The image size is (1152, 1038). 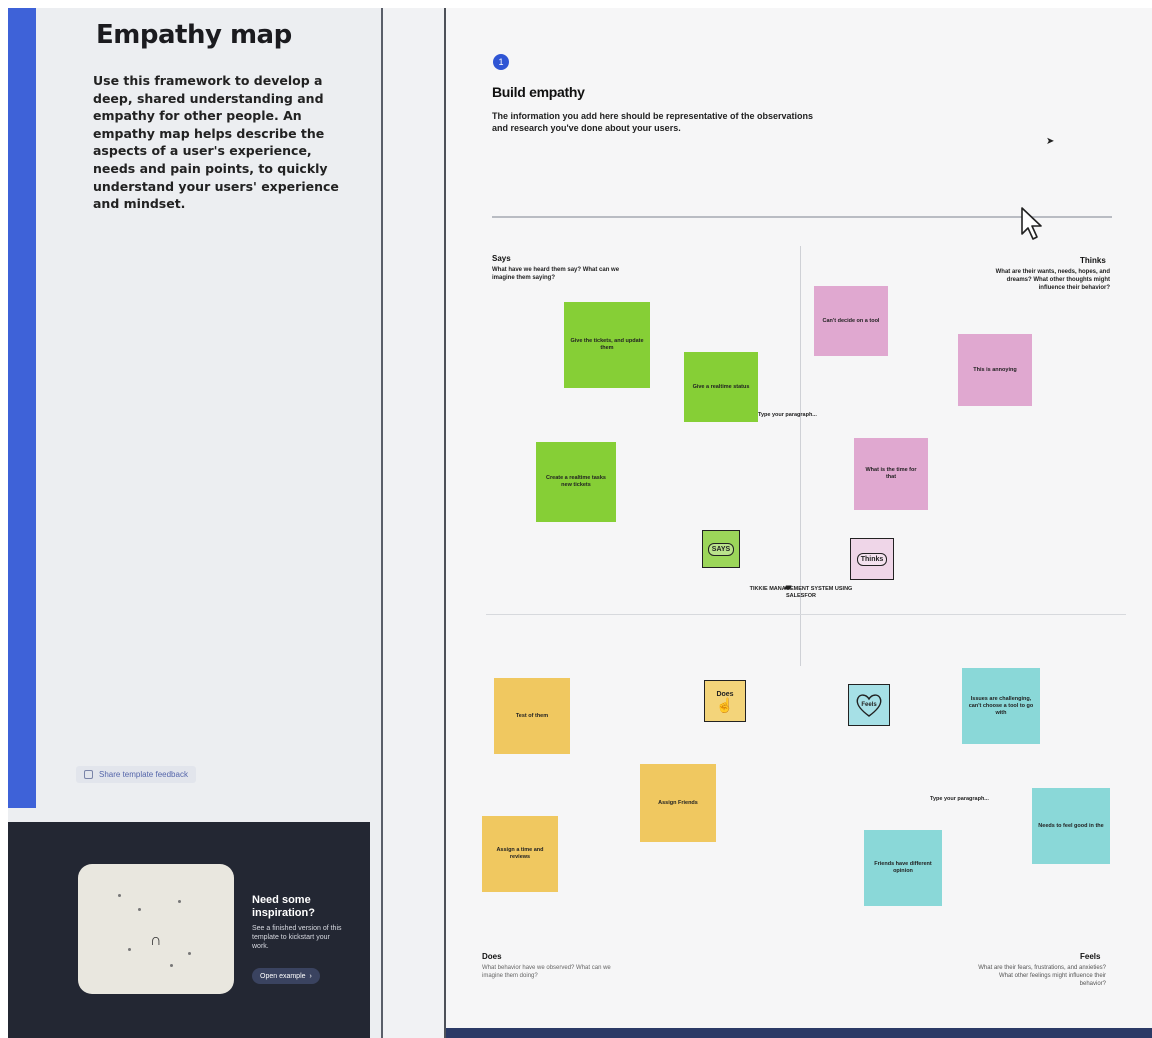 What do you see at coordinates (501, 258) in the screenshot?
I see `says-quadrant-title: Says` at bounding box center [501, 258].